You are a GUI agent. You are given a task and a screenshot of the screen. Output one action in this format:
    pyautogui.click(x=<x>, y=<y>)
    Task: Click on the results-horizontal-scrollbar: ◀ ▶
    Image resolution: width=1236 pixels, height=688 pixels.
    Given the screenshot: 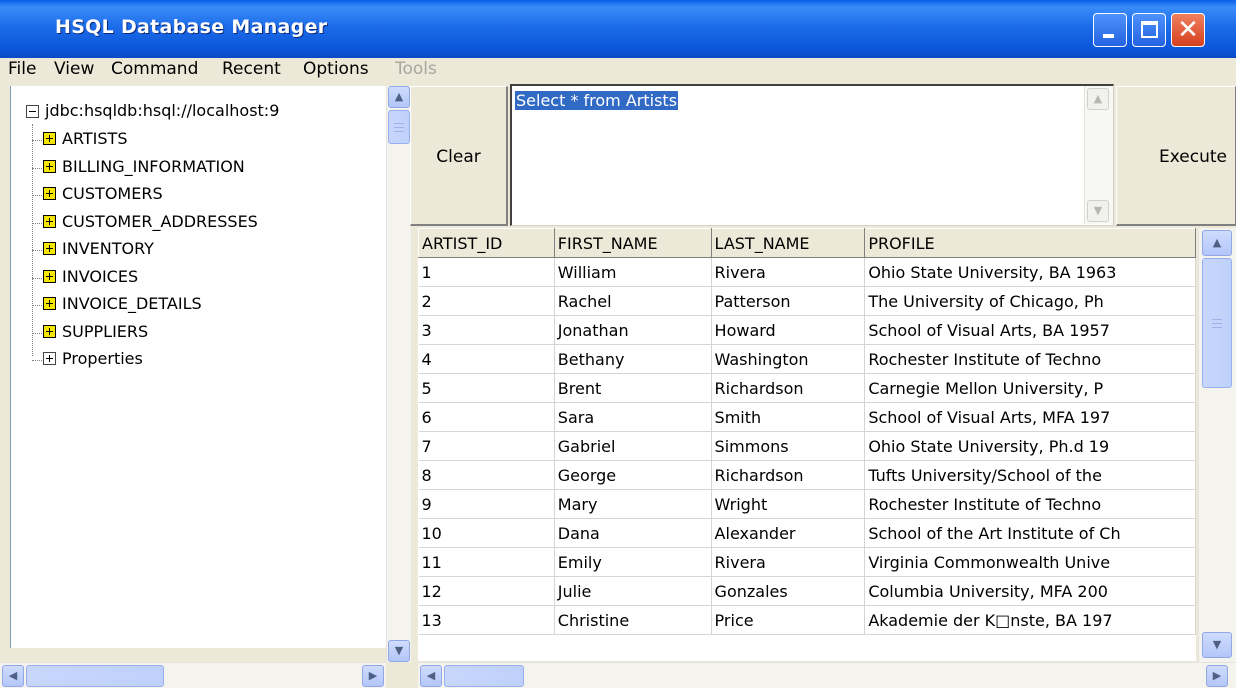 What is the action you would take?
    pyautogui.click(x=827, y=675)
    